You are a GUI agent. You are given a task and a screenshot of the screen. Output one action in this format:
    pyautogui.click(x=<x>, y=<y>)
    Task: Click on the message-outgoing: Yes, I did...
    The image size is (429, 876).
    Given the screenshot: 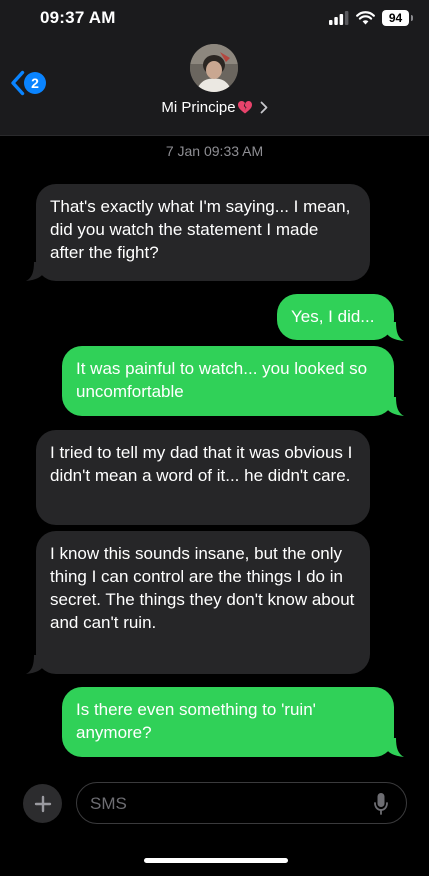 What is the action you would take?
    pyautogui.click(x=335, y=317)
    